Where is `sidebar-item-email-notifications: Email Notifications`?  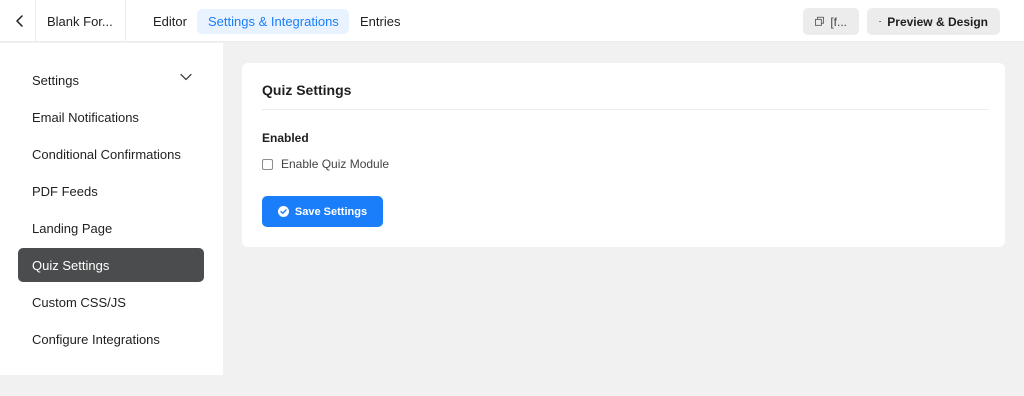 sidebar-item-email-notifications: Email Notifications is located at coordinates (111, 117).